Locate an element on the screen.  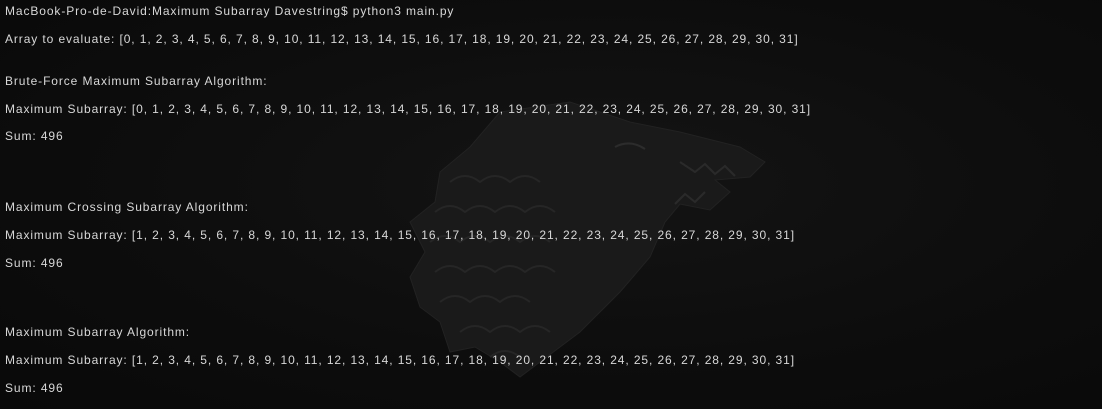
section-heading: Brute-Force Maximum Subarray Algorithm: is located at coordinates (136, 81).